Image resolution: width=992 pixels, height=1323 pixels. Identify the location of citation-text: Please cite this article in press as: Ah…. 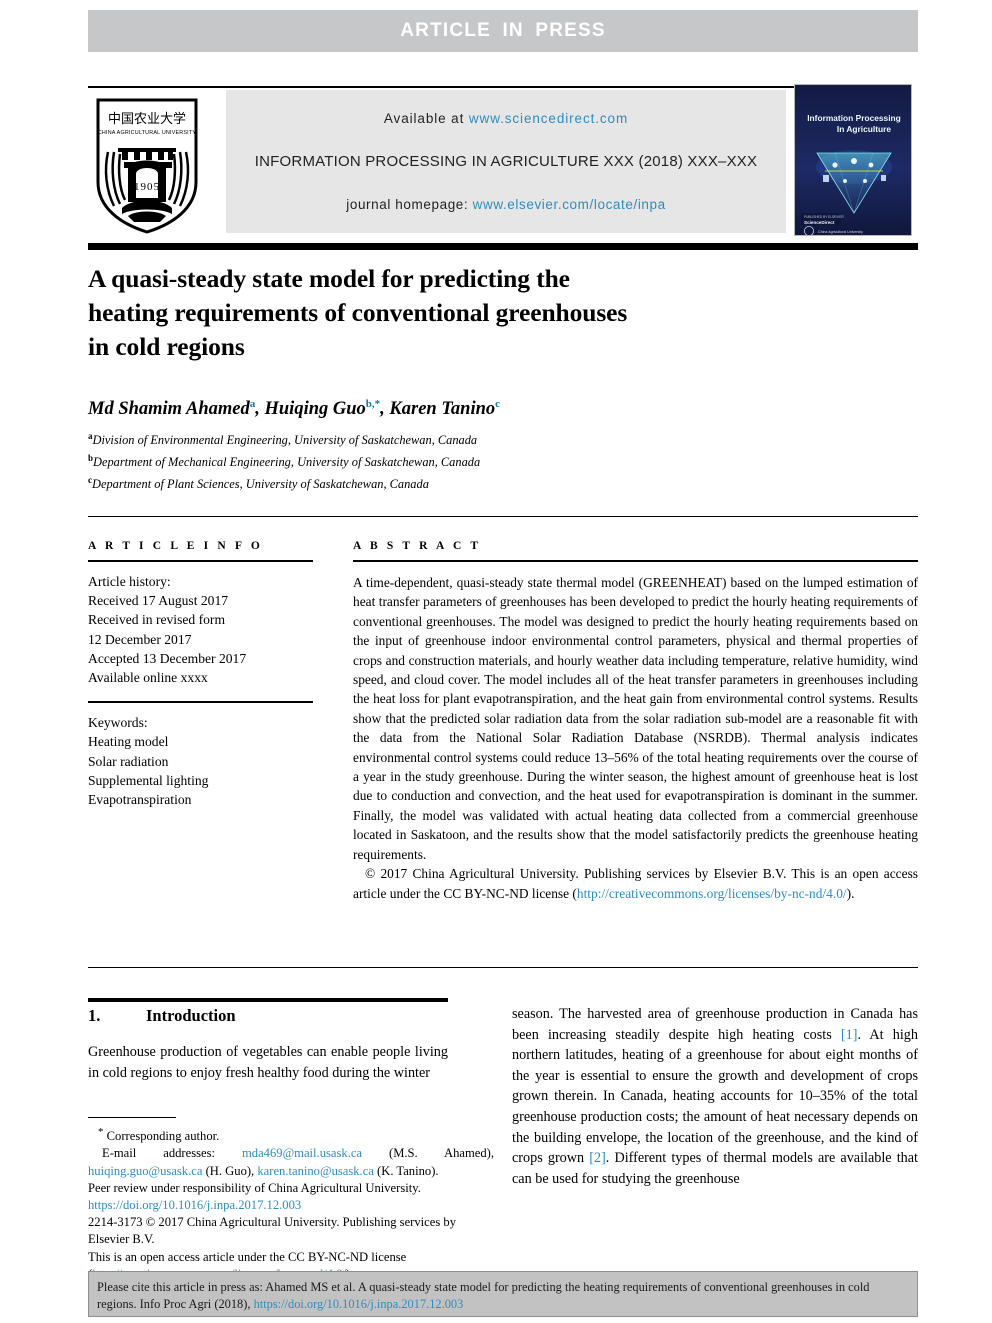
(483, 1295).